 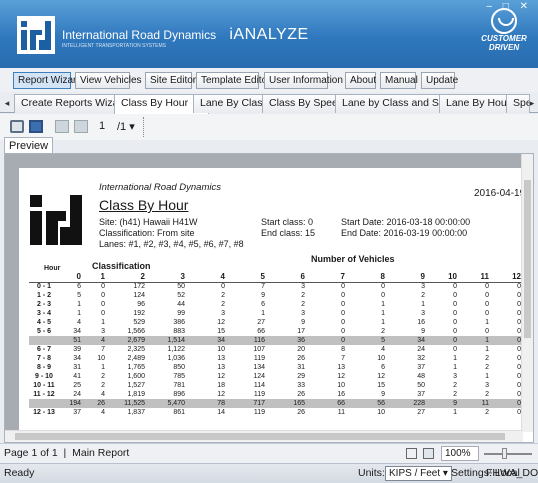 What do you see at coordinates (221, 385) in the screenshot?
I see `count-cell: 18` at bounding box center [221, 385].